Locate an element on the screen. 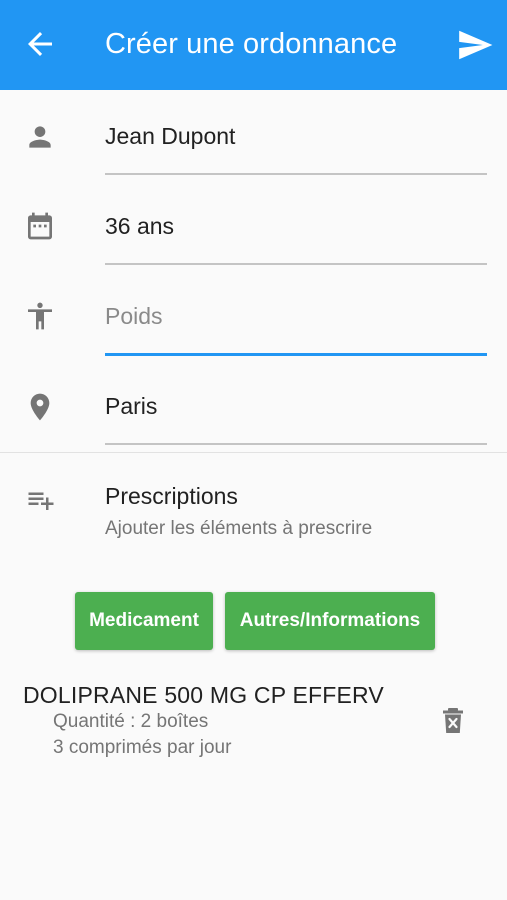 The height and width of the screenshot is (900, 507). item-name: DOLIPRANE 500 MG CP EFFERV is located at coordinates (203, 695).